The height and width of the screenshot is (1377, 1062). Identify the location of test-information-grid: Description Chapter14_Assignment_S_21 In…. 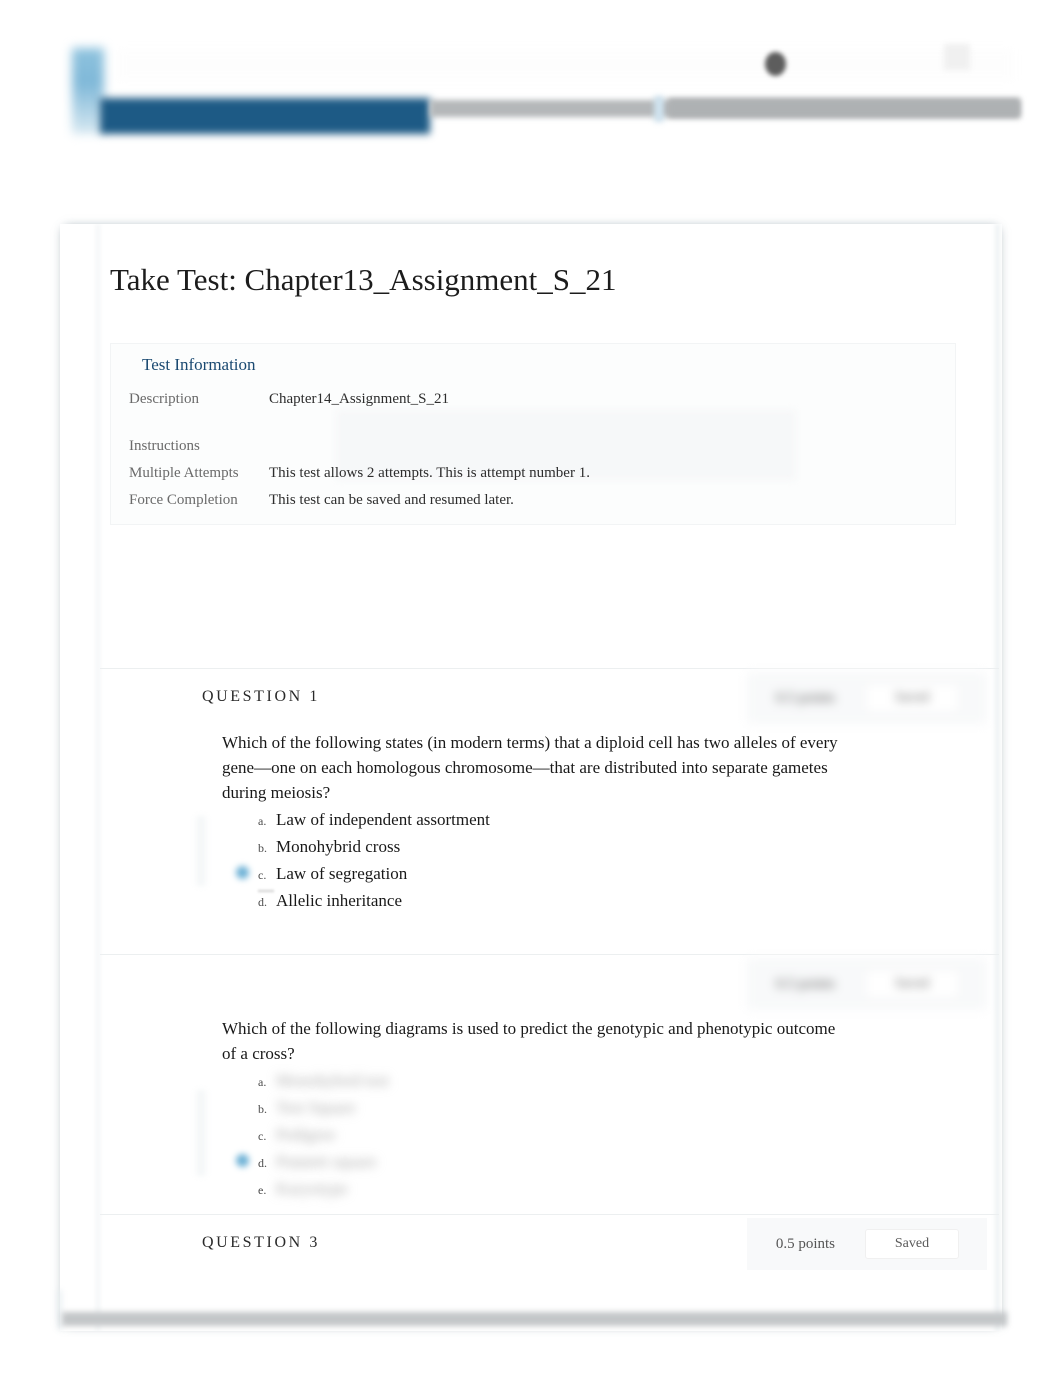
(534, 452).